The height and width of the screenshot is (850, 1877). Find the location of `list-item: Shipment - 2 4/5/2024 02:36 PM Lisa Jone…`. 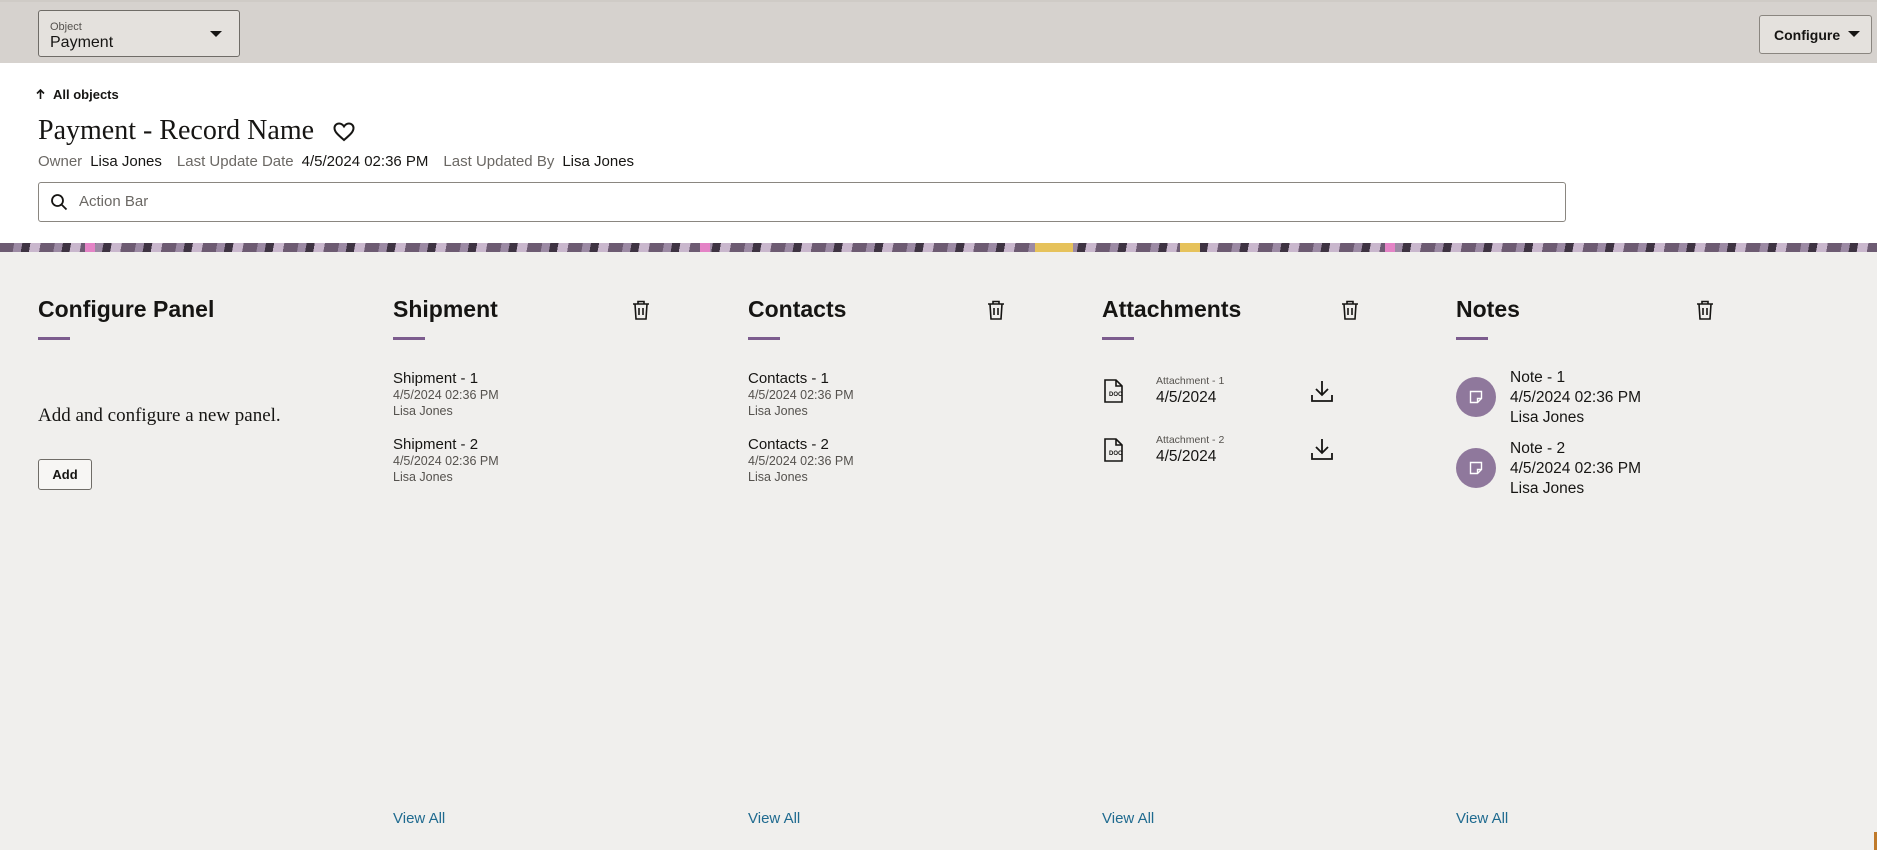

list-item: Shipment - 2 4/5/2024 02:36 PM Lisa Jone… is located at coordinates (446, 460).